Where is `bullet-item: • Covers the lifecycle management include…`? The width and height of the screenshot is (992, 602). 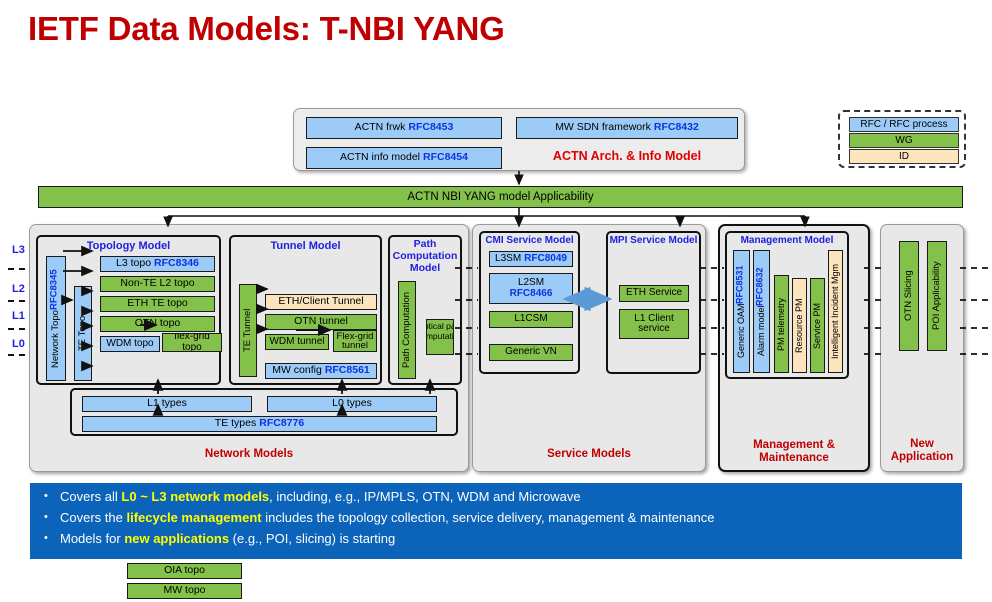 bullet-item: • Covers the lifecycle management include… is located at coordinates (496, 518).